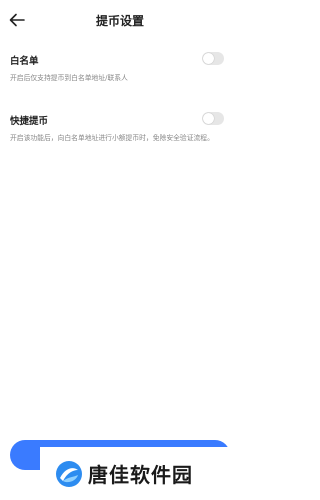  I want to click on whitelist-setting: 白名单 开启后仅支持提币到白名单地址/联系人, so click(120, 68).